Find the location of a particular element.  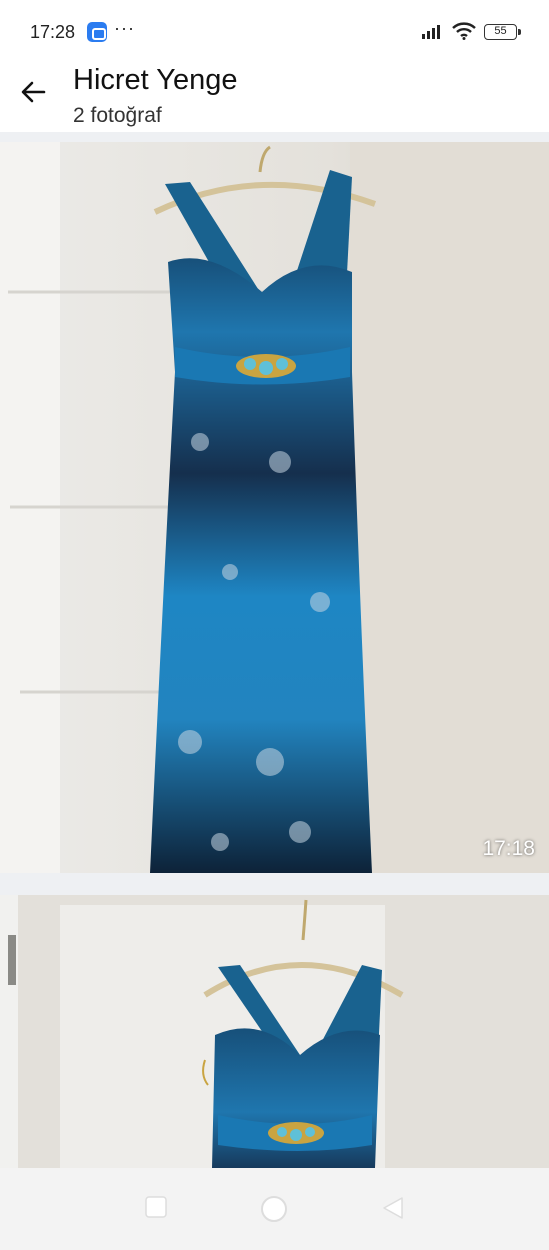

recent-apps-button is located at coordinates (156, 1207).